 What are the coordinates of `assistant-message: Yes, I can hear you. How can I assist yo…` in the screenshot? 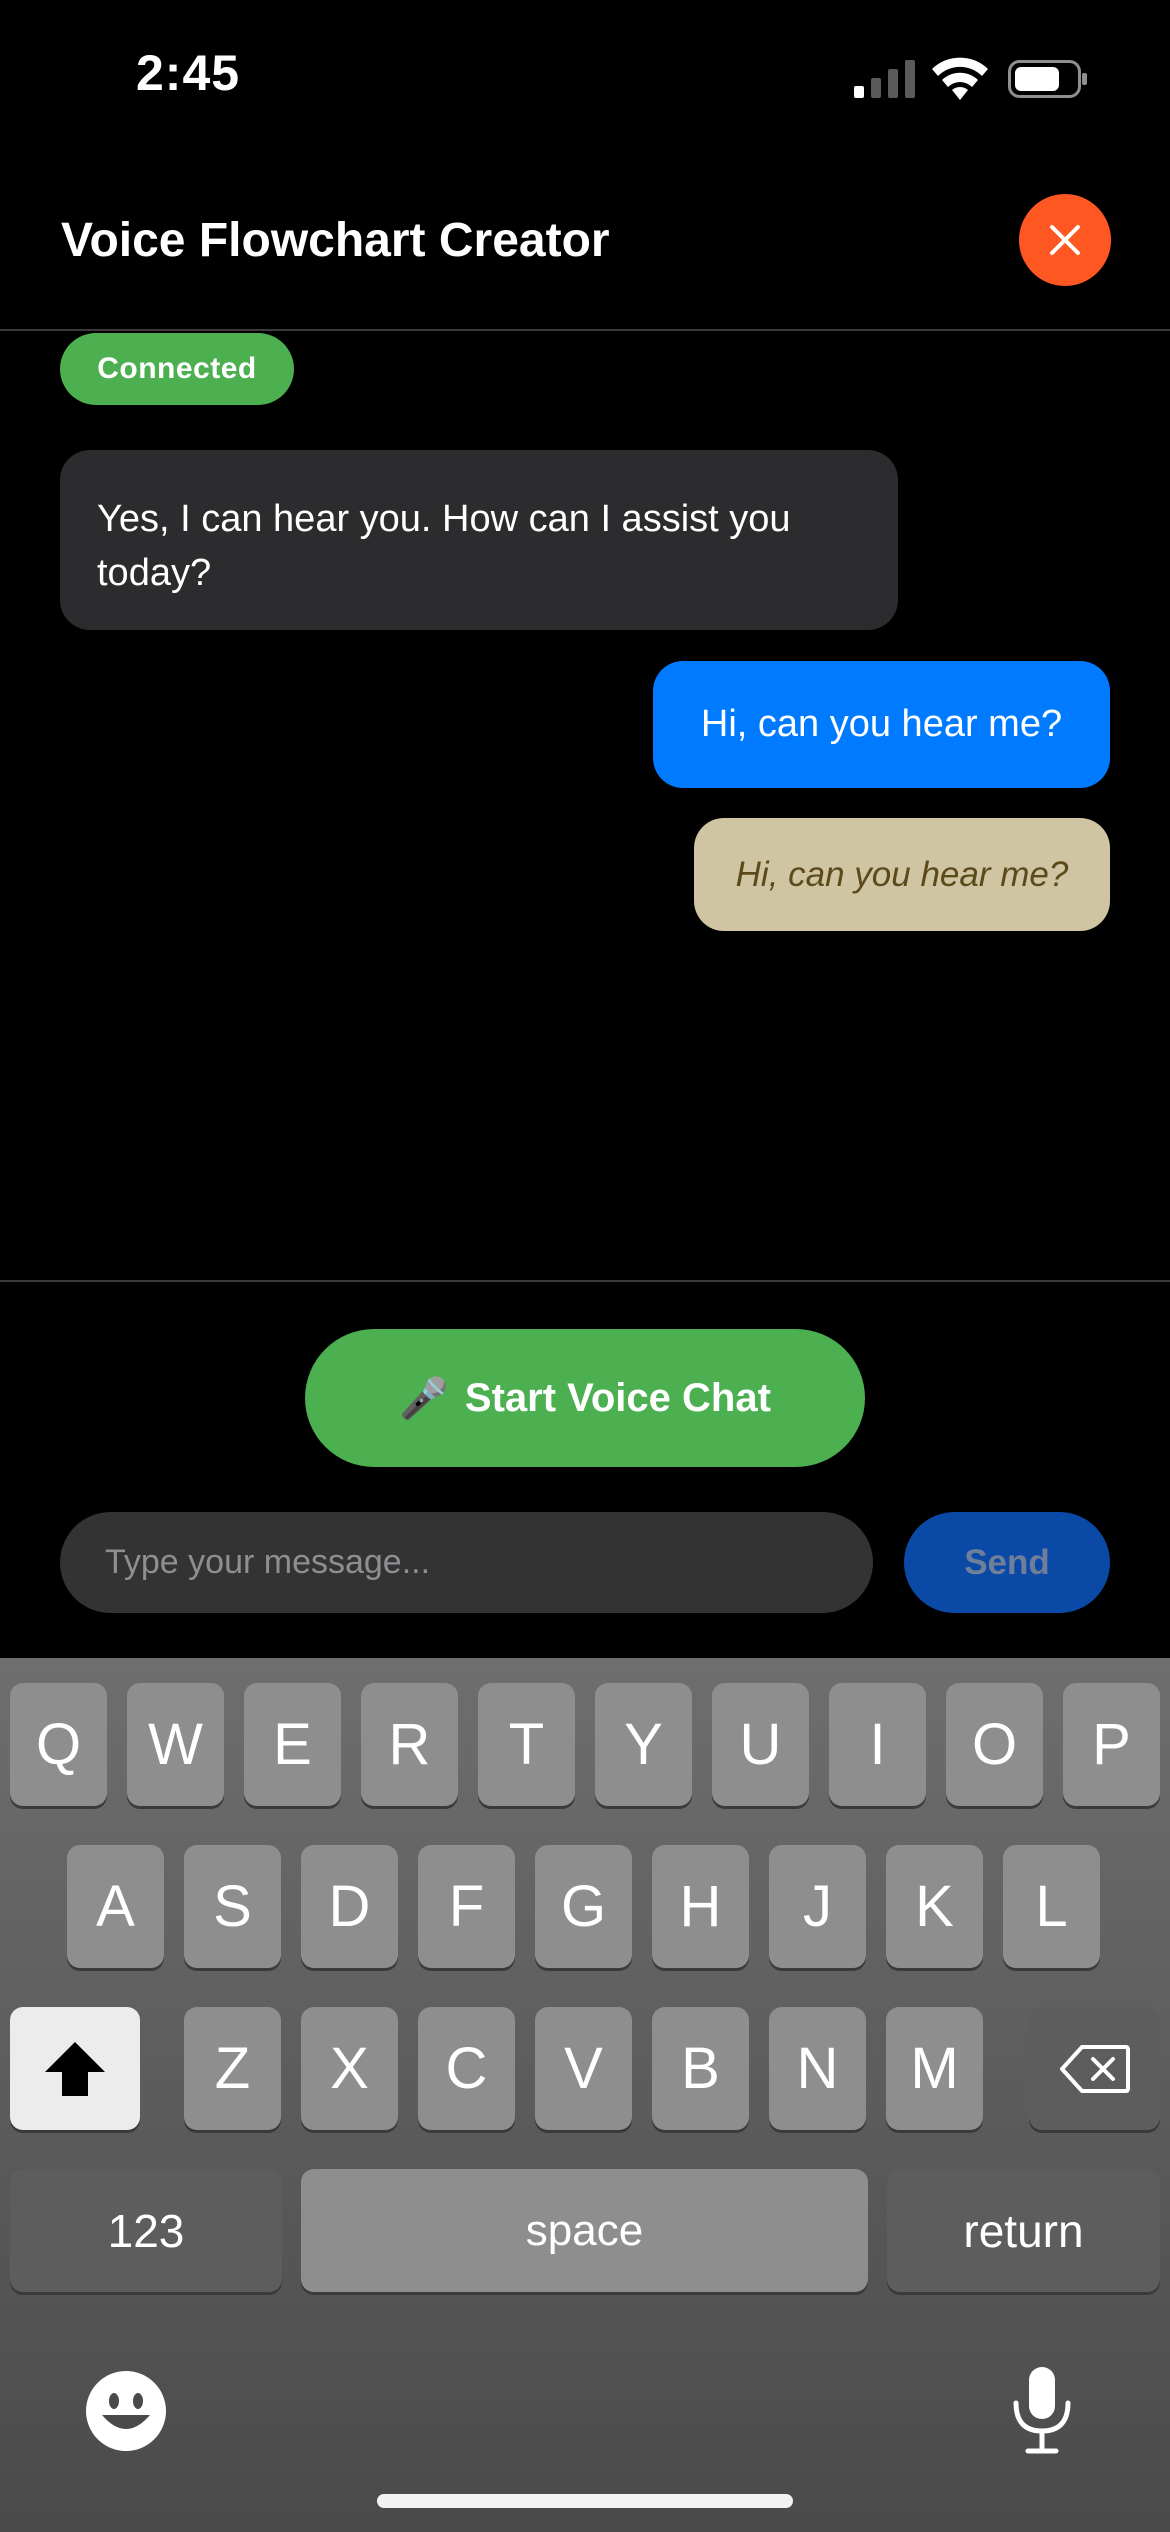 It's located at (479, 540).